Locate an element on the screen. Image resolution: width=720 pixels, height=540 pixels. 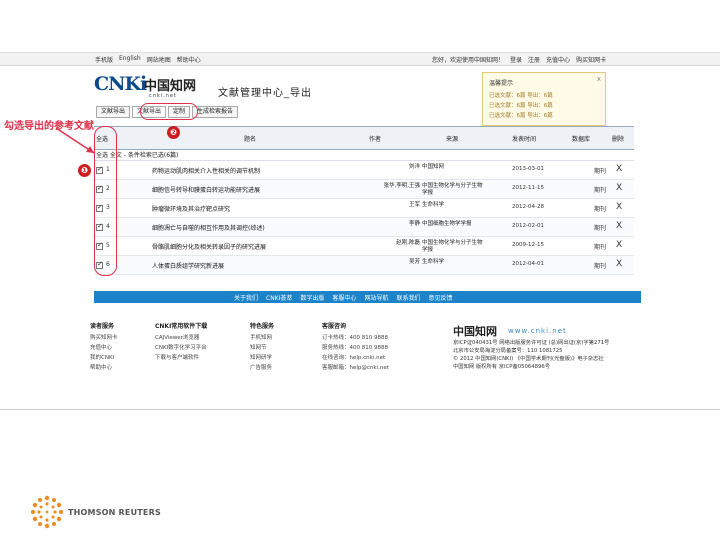
top-bar-left-links: 手机版 English 网站地图 帮助中心 is located at coordinates (148, 59).